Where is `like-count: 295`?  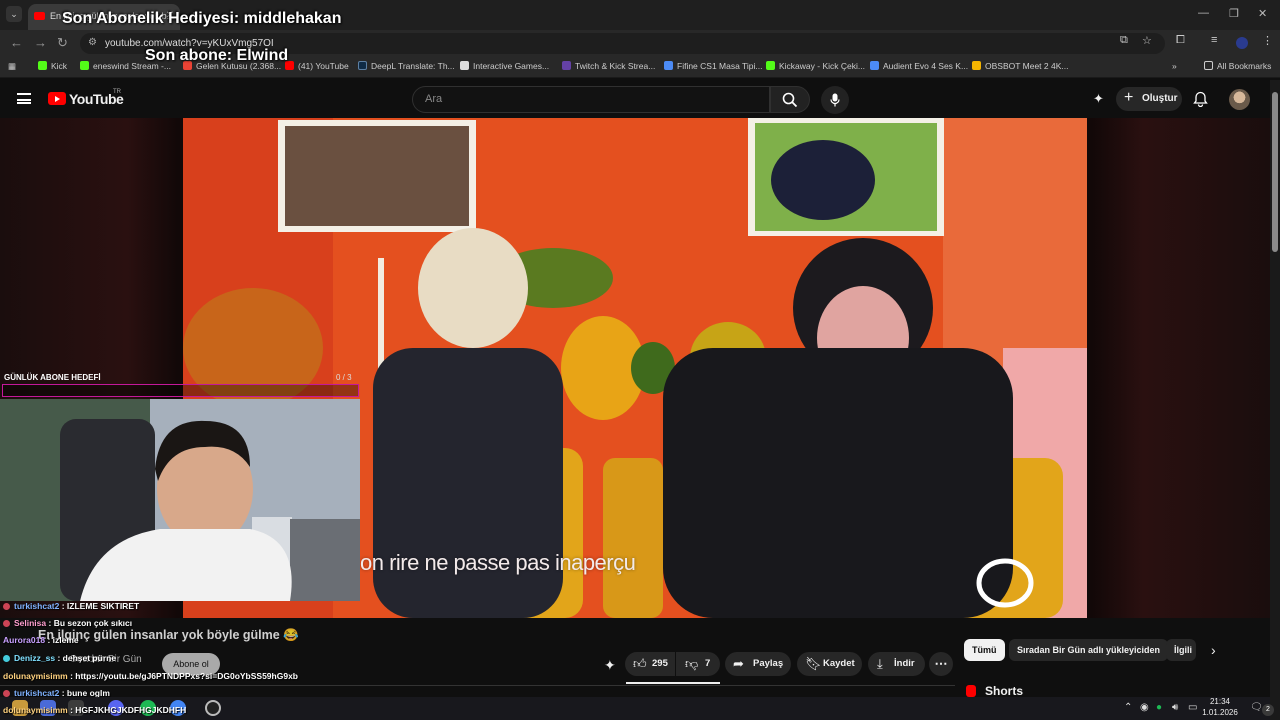
like-count: 295 is located at coordinates (660, 663).